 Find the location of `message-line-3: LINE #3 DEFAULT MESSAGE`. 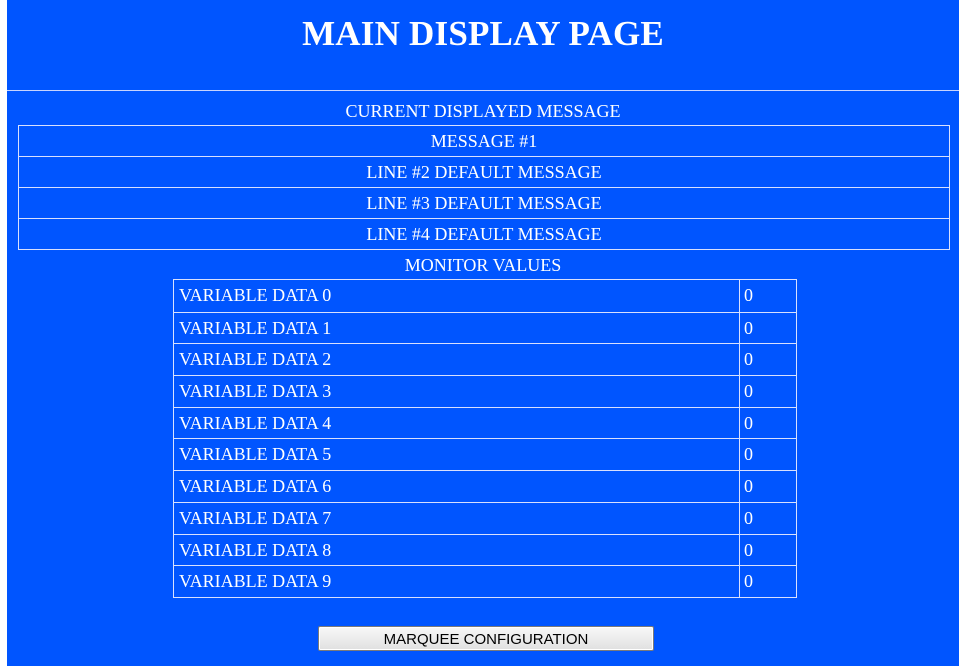

message-line-3: LINE #3 DEFAULT MESSAGE is located at coordinates (484, 202).